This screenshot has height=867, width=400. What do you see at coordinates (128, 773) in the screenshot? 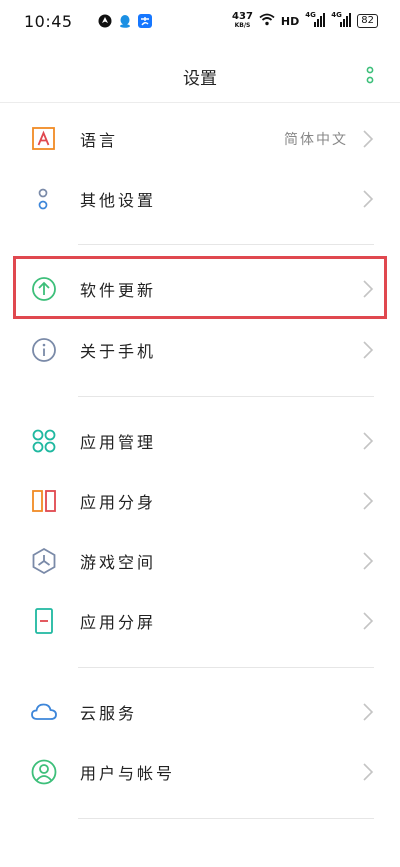
I see `settings-item-label: 用户与帐号` at bounding box center [128, 773].